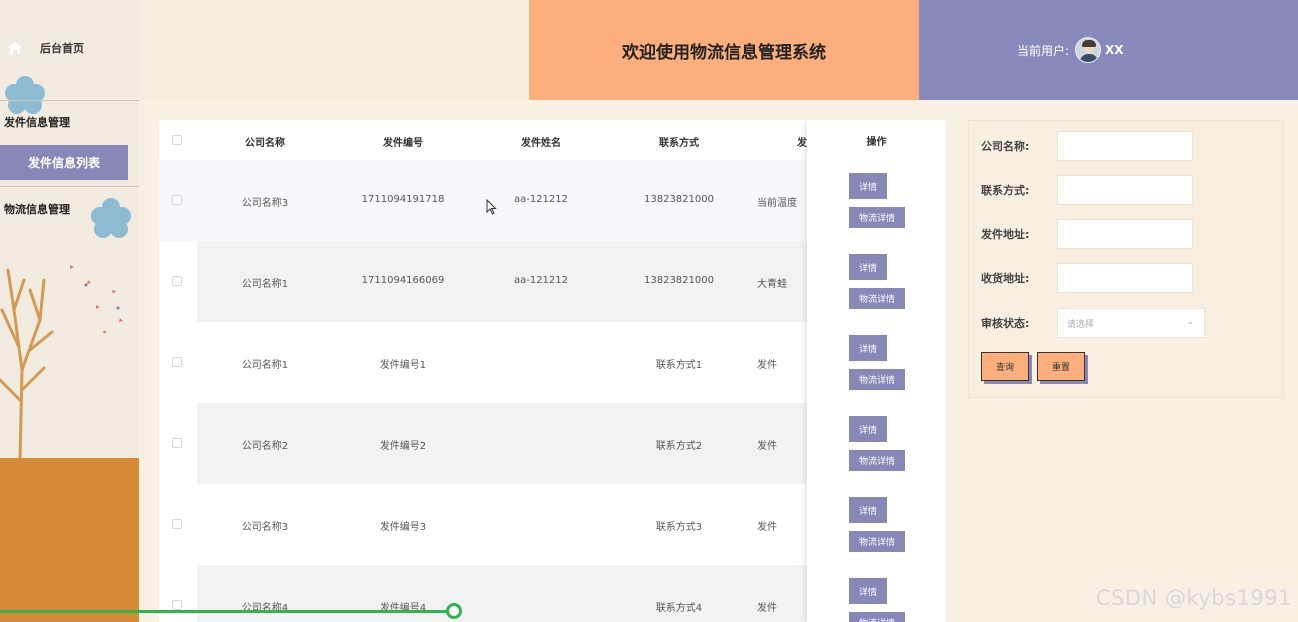 The height and width of the screenshot is (622, 1298). I want to click on cell-contact: 联系方式1, so click(679, 365).